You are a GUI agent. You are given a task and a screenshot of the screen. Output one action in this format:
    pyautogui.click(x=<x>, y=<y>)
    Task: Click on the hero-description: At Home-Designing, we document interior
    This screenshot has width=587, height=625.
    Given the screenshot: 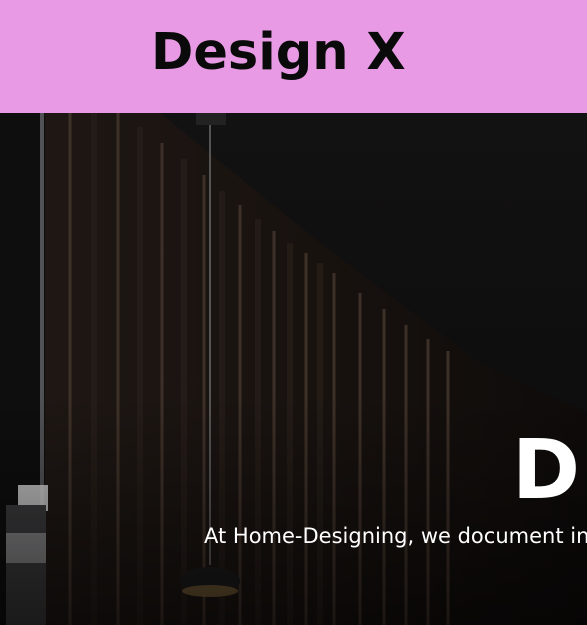 What is the action you would take?
    pyautogui.click(x=395, y=536)
    